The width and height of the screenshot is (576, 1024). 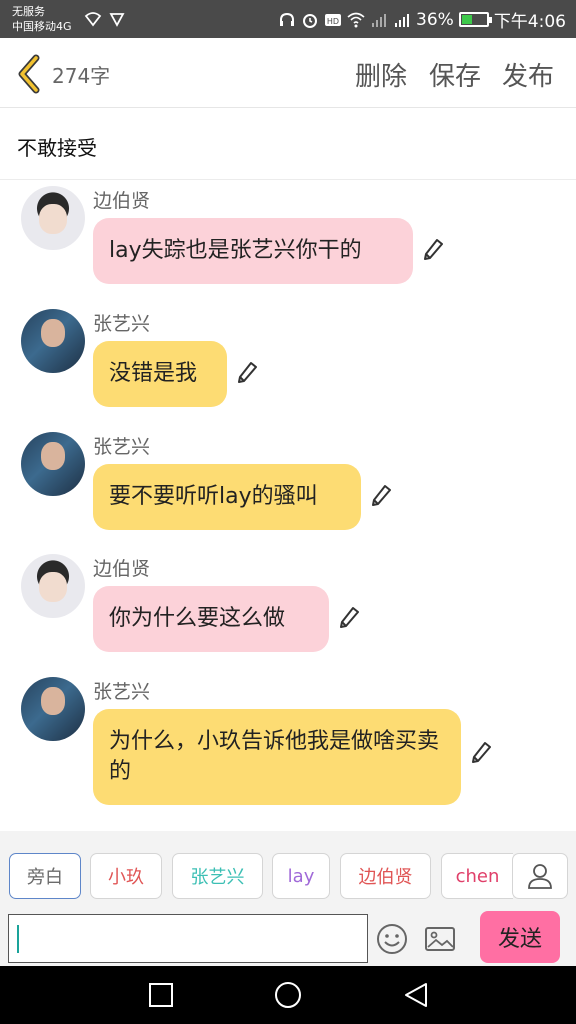 I want to click on message-bubble: lay失踪也是张艺兴你干的, so click(x=253, y=251).